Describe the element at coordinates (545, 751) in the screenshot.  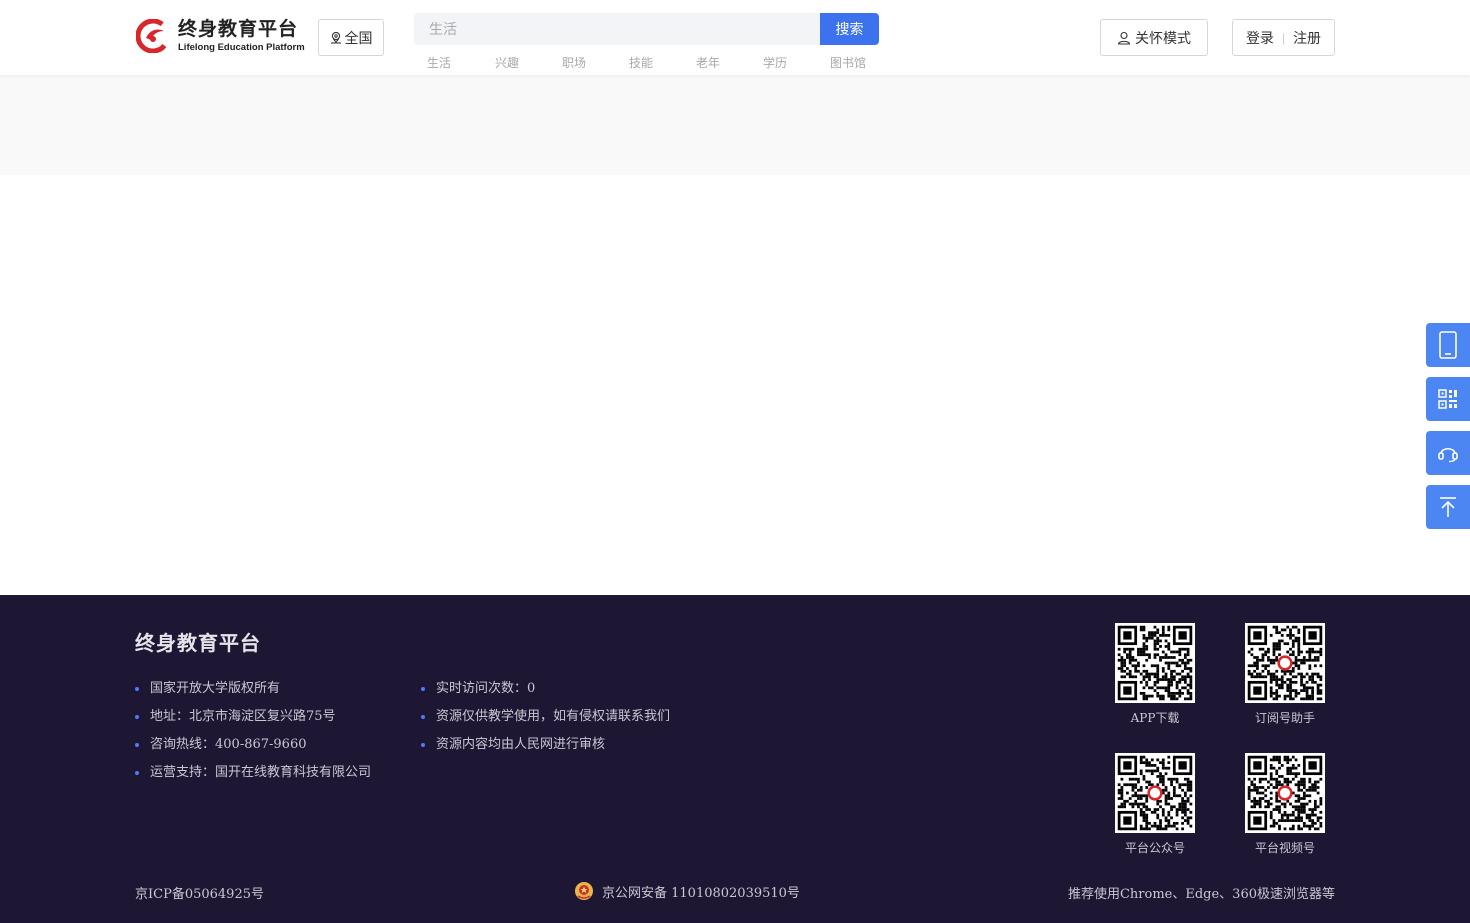
I see `list-item: 资源内容均由人民网进行审核` at that location.